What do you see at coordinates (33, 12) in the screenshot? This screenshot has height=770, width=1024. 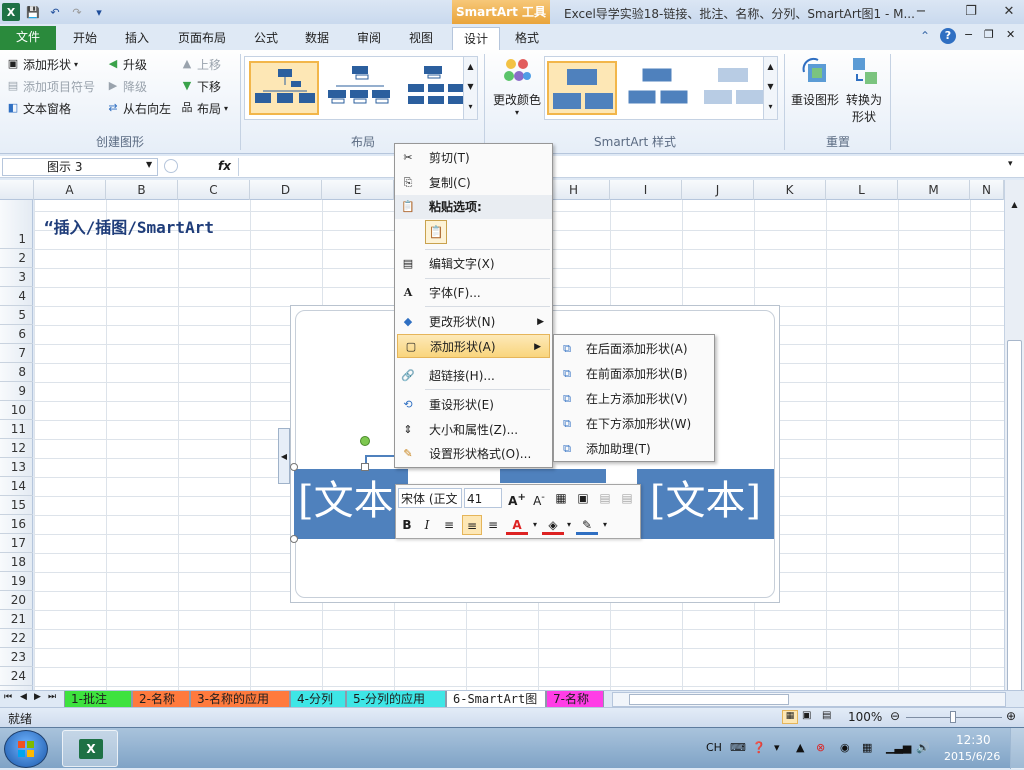 I see `save-icon: 💾` at bounding box center [33, 12].